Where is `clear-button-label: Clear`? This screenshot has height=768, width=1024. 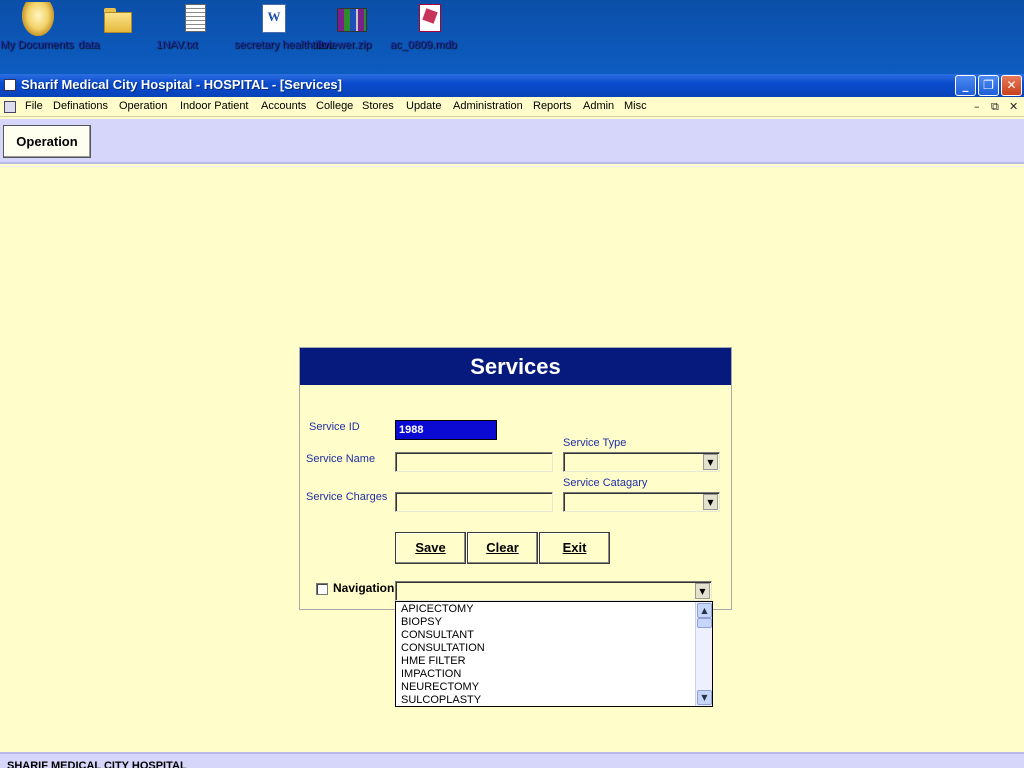
clear-button-label: Clear is located at coordinates (502, 547).